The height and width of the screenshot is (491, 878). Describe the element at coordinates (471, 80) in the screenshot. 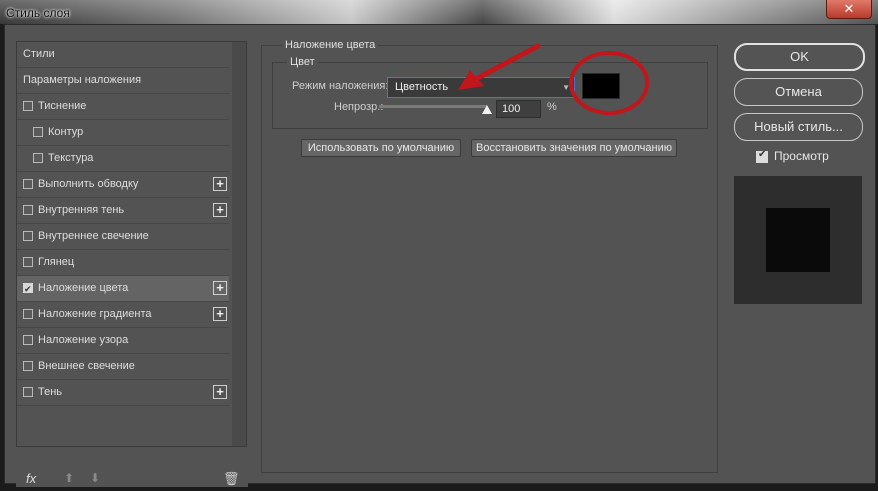

I see `annotation-arrowhead` at that location.